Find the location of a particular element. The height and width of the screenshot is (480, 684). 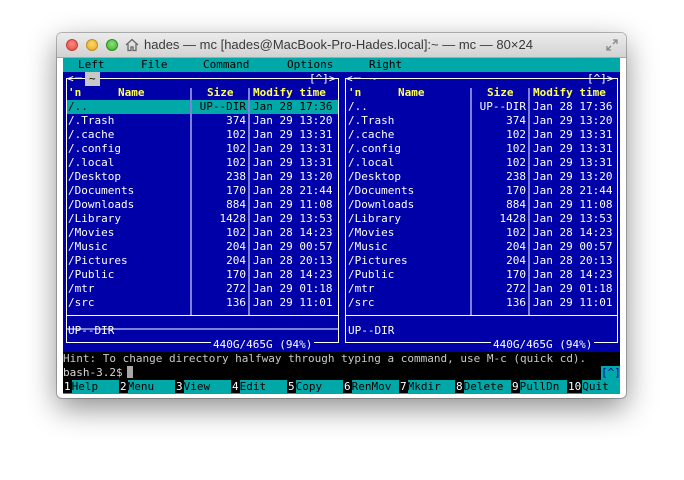

fullscreen-icon is located at coordinates (612, 45).